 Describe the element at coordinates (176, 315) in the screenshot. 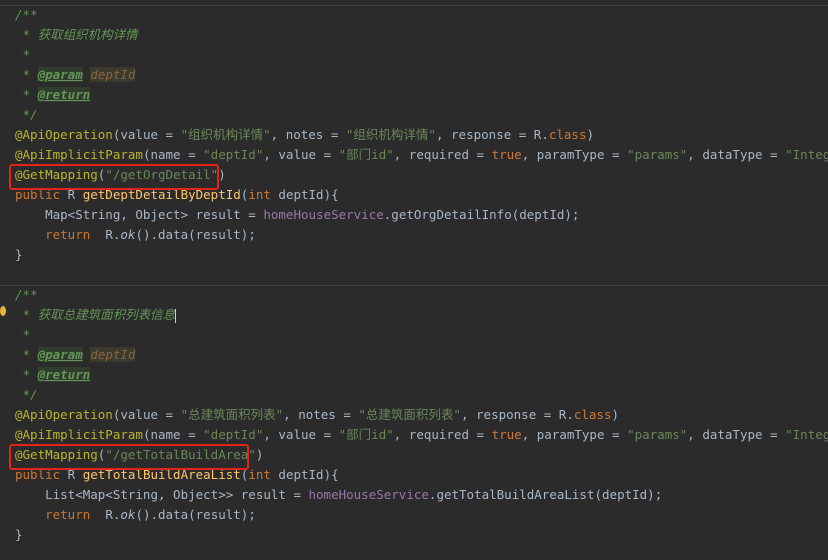

I see `text-caret` at that location.